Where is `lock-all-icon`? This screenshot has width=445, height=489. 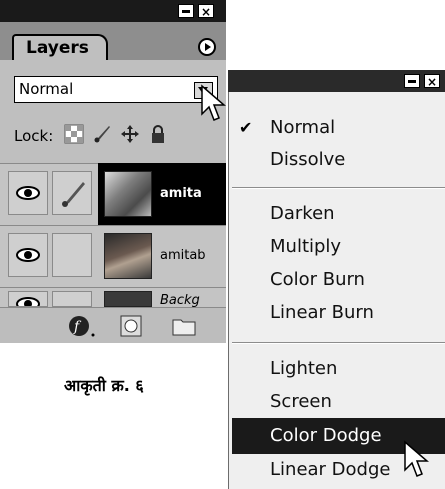
lock-all-icon is located at coordinates (158, 134).